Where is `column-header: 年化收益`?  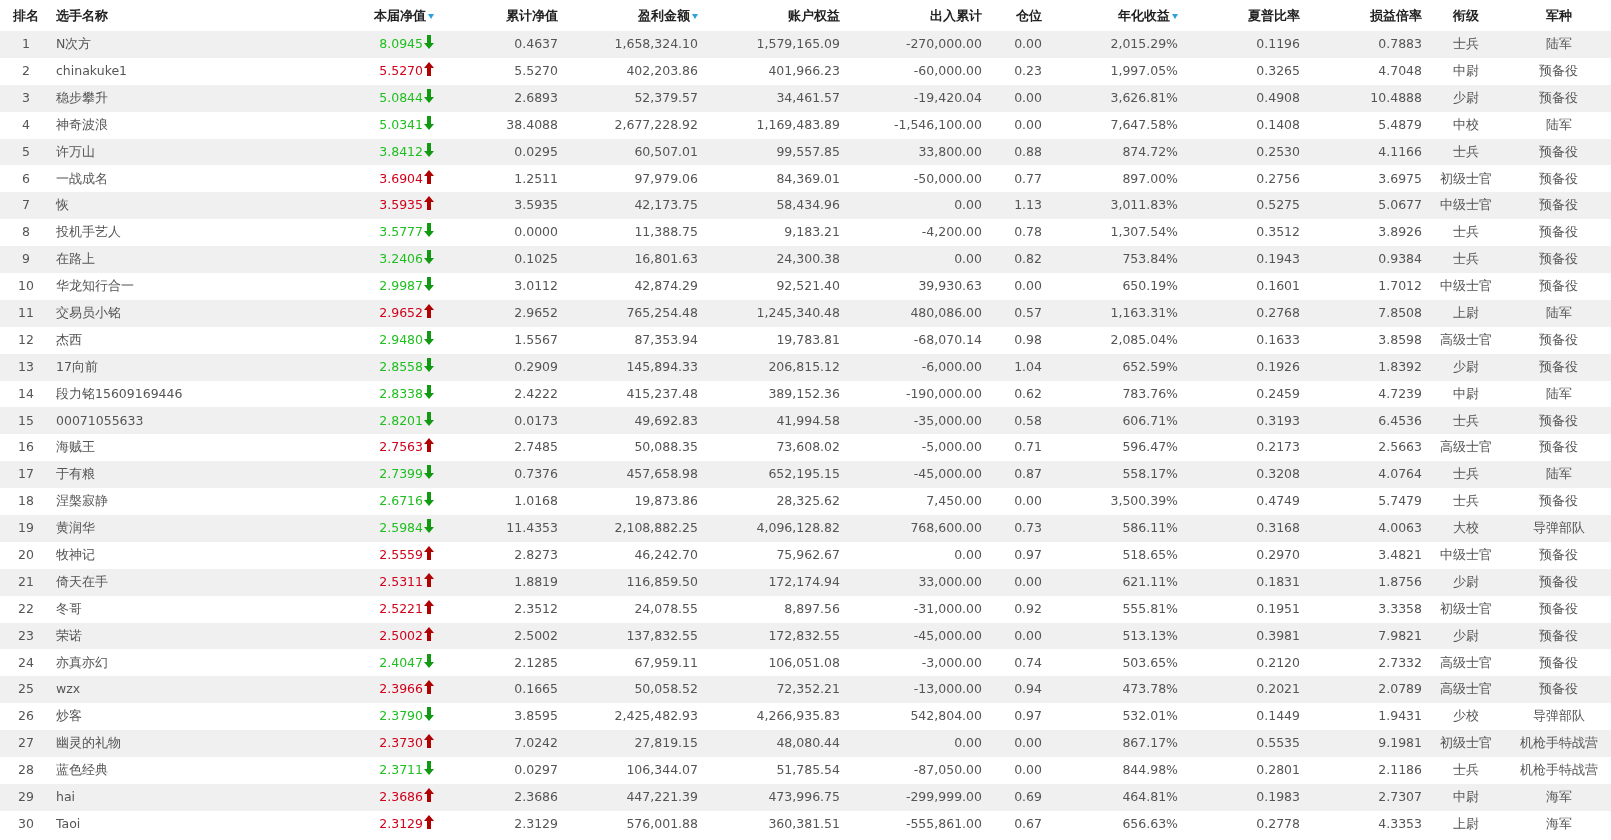
column-header: 年化收益 is located at coordinates (1144, 15).